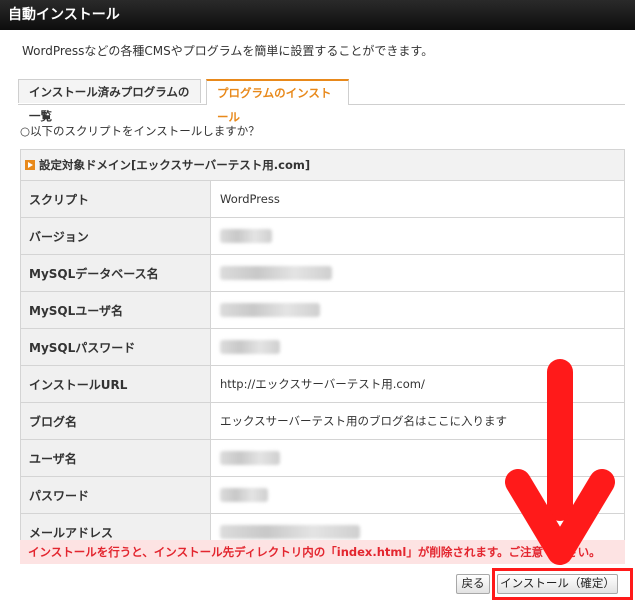  Describe the element at coordinates (30, 165) in the screenshot. I see `play-bullet-icon` at that location.